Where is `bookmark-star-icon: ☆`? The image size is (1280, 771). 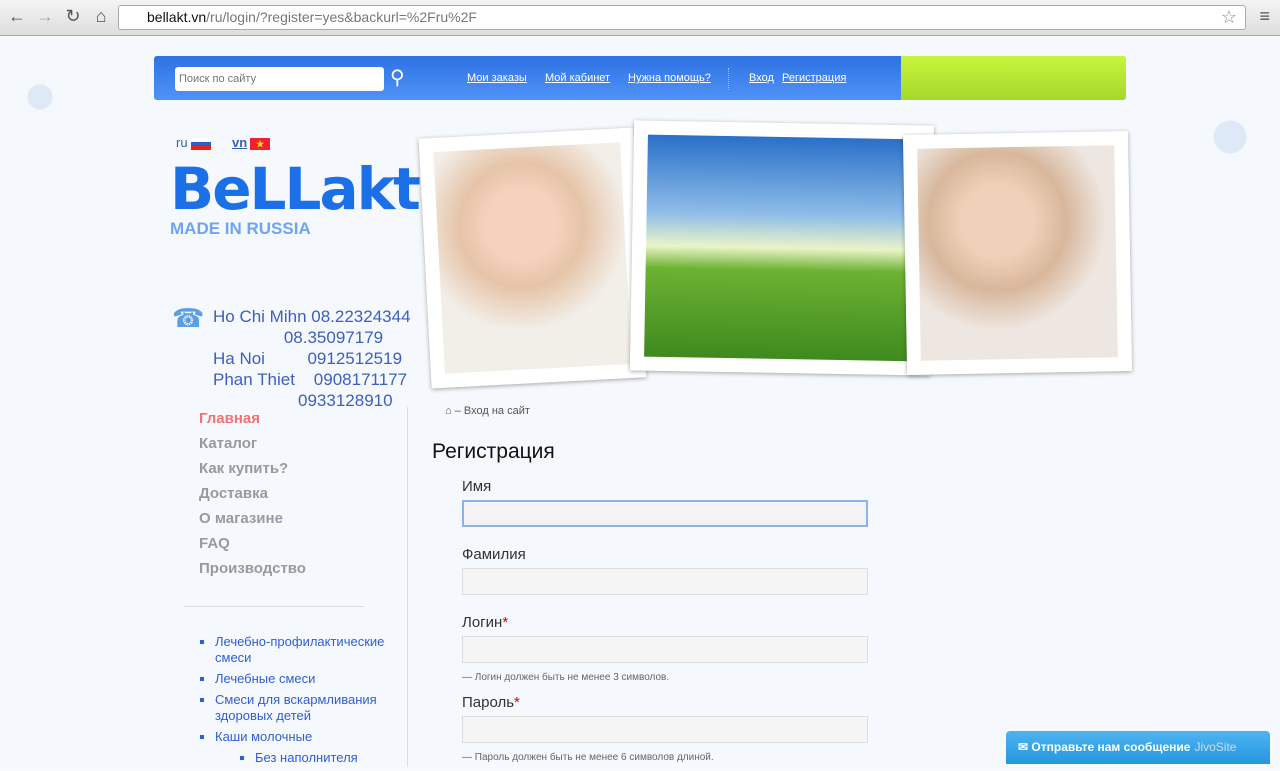
bookmark-star-icon: ☆ is located at coordinates (1229, 17).